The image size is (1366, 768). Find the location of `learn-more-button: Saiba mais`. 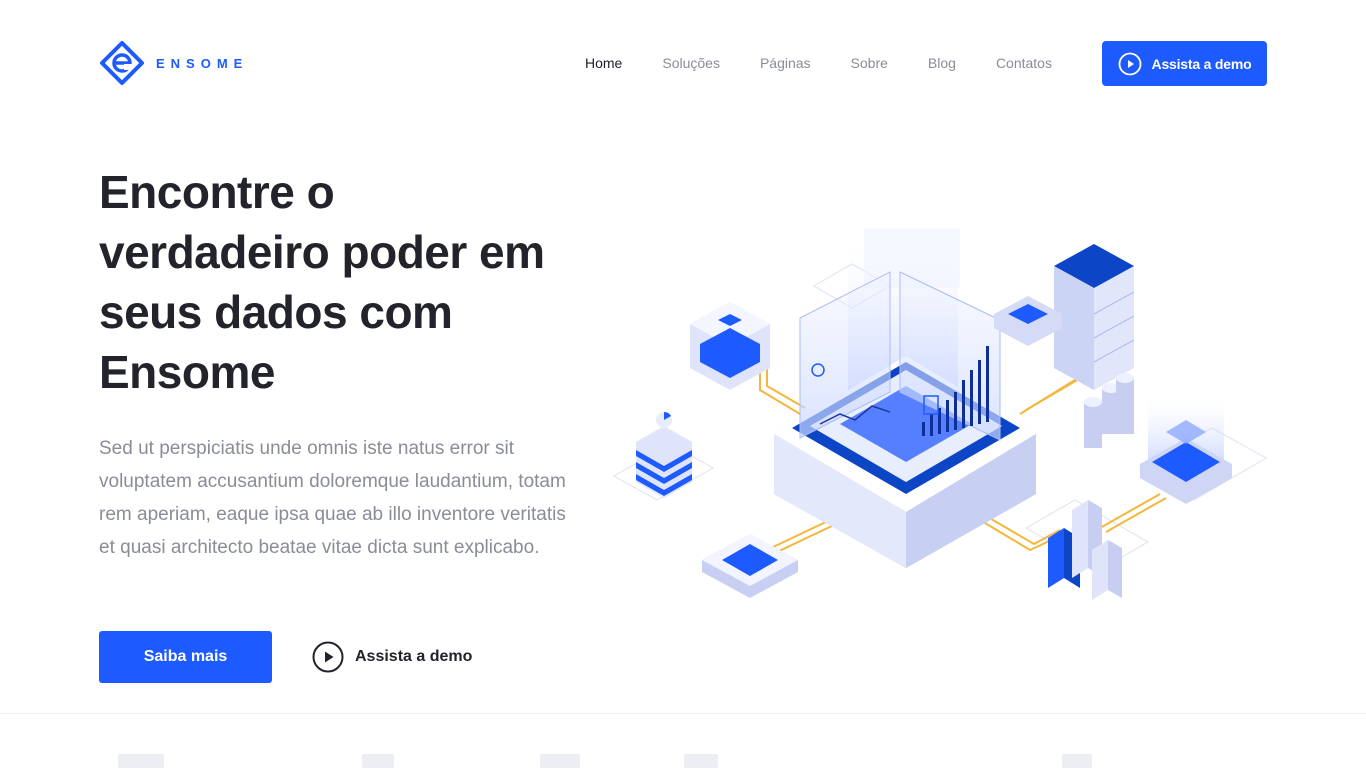

learn-more-button: Saiba mais is located at coordinates (185, 657).